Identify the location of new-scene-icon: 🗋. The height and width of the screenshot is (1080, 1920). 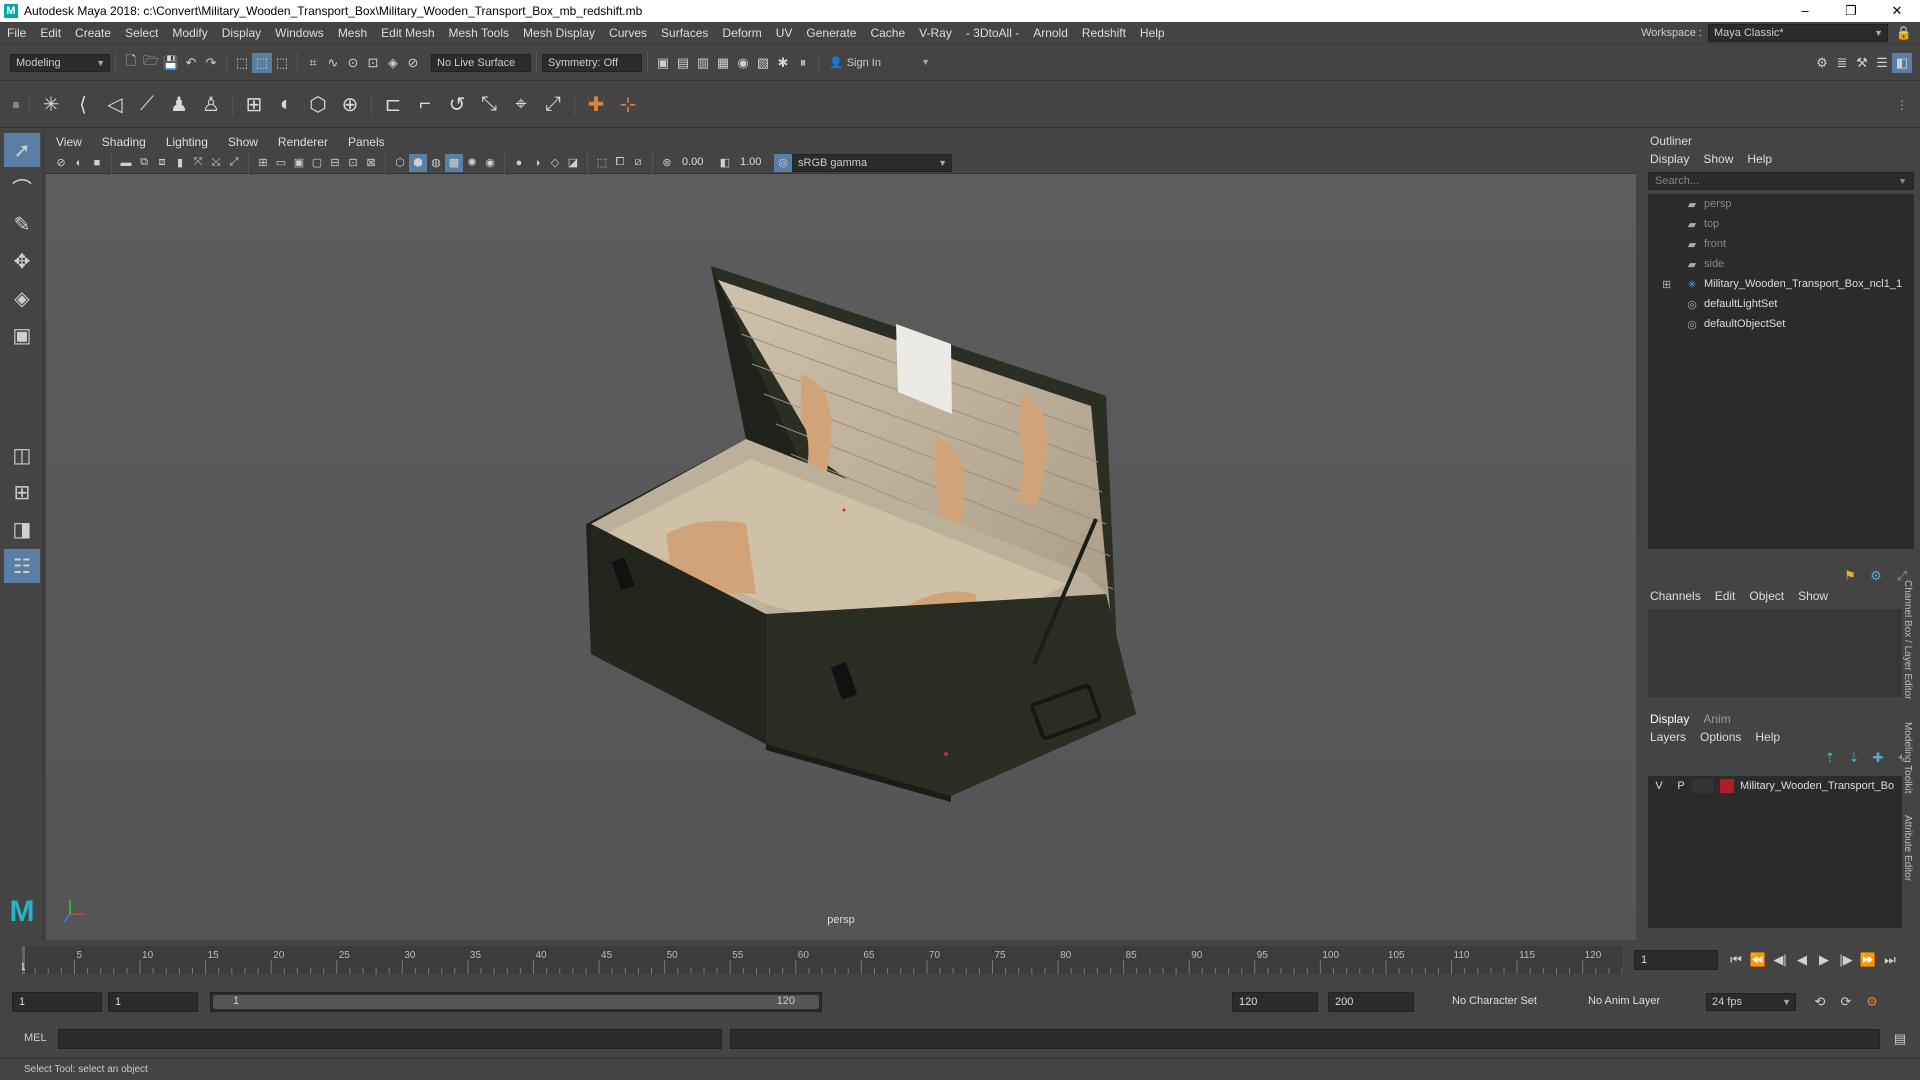
(131, 63).